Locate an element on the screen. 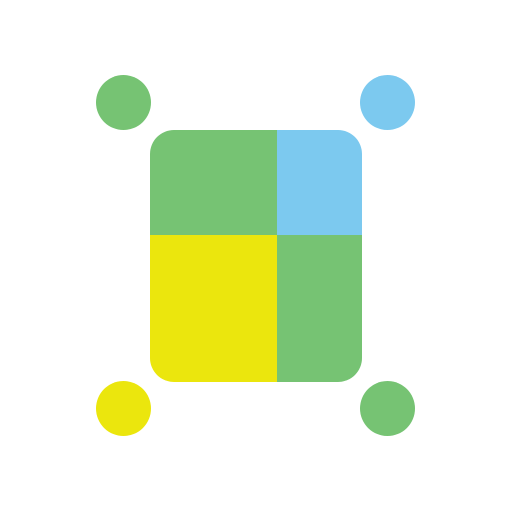 The image size is (512, 512). bottom-right-tile is located at coordinates (319, 308).